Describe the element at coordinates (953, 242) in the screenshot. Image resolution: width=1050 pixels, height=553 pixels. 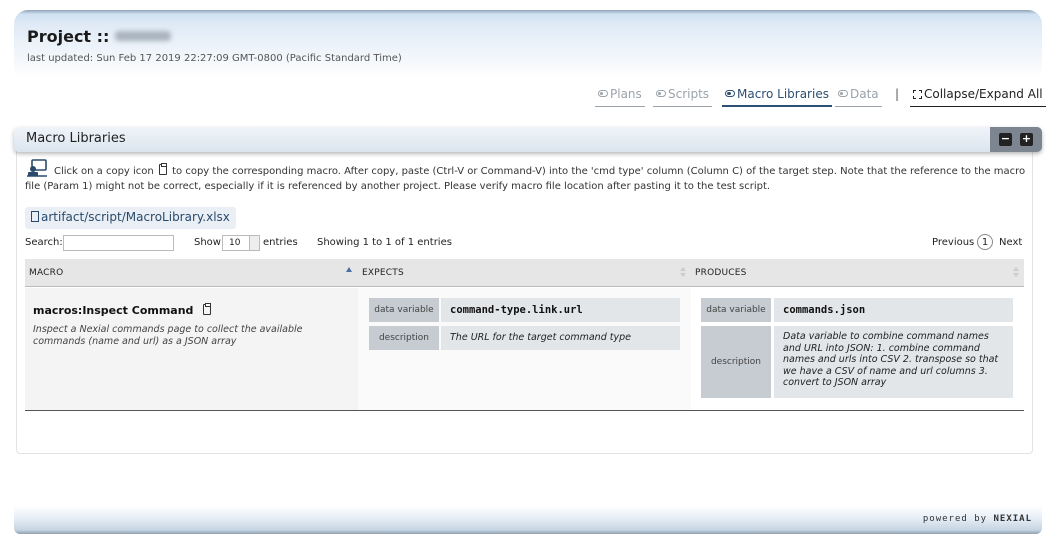
I see `previous-button: Previous` at that location.